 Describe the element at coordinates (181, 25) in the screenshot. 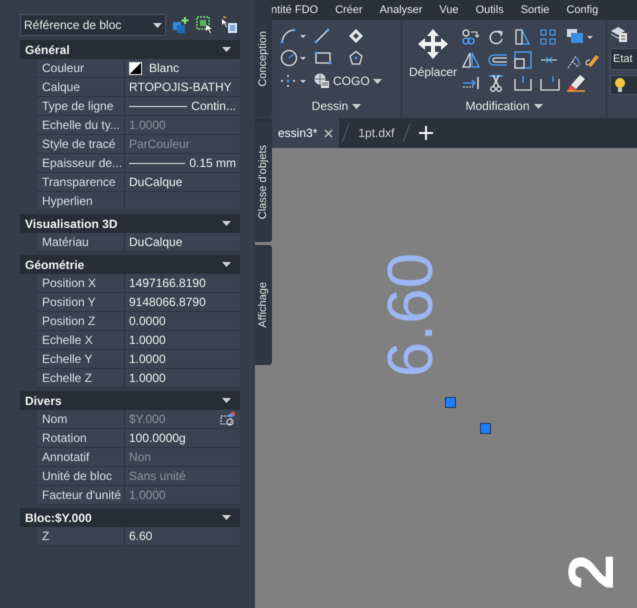

I see `add-selection-icon` at that location.